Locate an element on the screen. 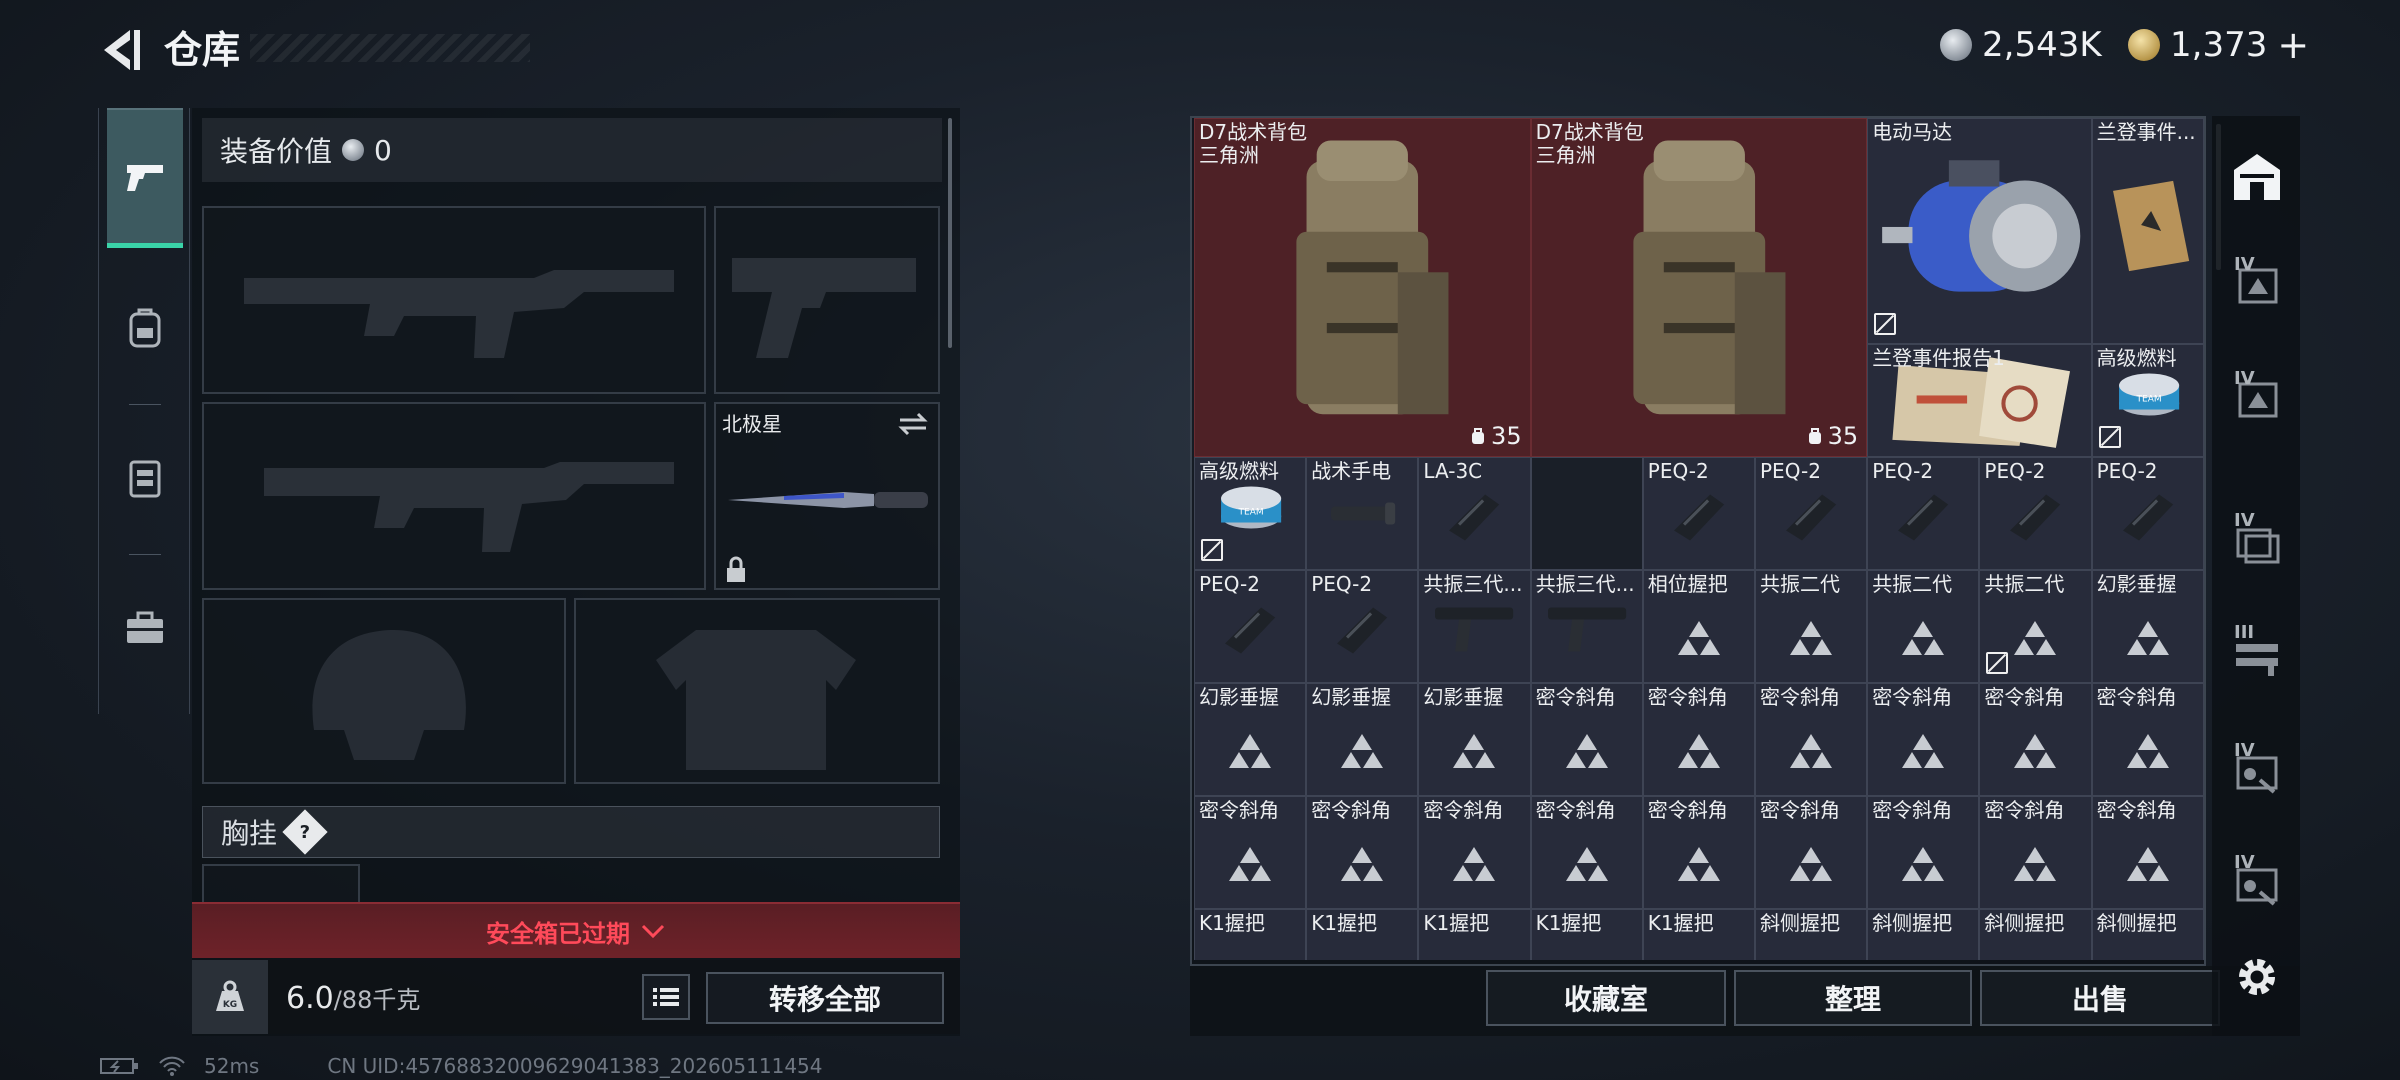  loadout-scrollbar is located at coordinates (950, 233).